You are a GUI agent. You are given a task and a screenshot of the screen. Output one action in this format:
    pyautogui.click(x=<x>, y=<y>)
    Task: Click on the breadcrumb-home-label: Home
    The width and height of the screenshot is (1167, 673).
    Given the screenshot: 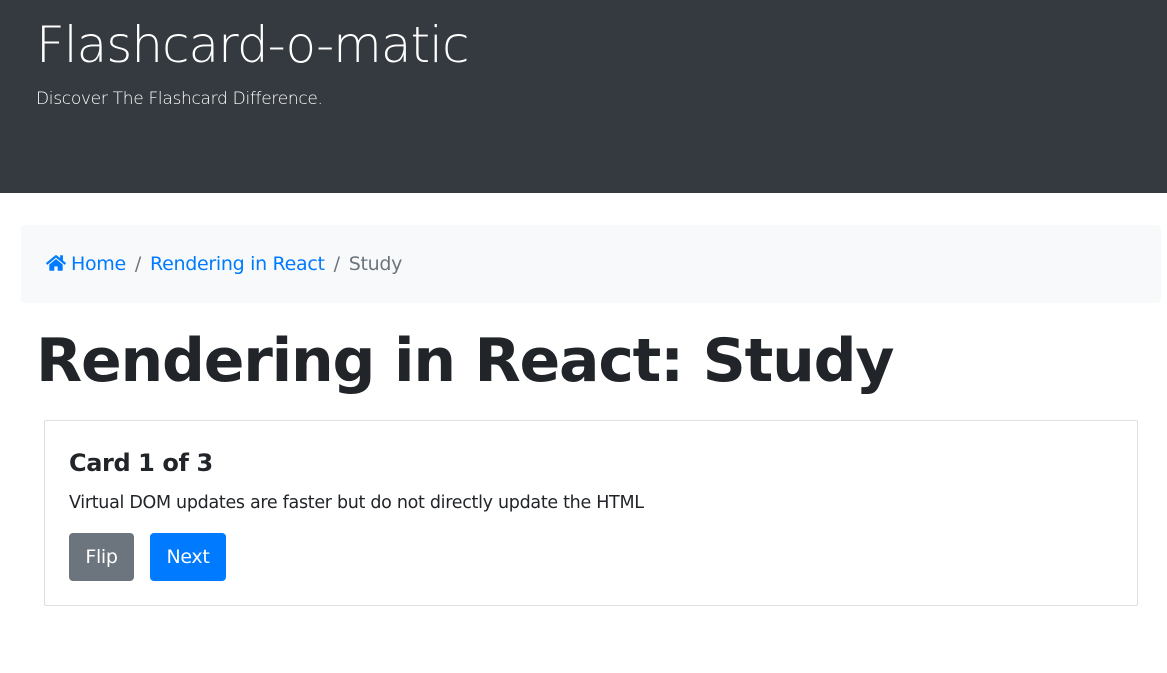 What is the action you would take?
    pyautogui.click(x=98, y=264)
    